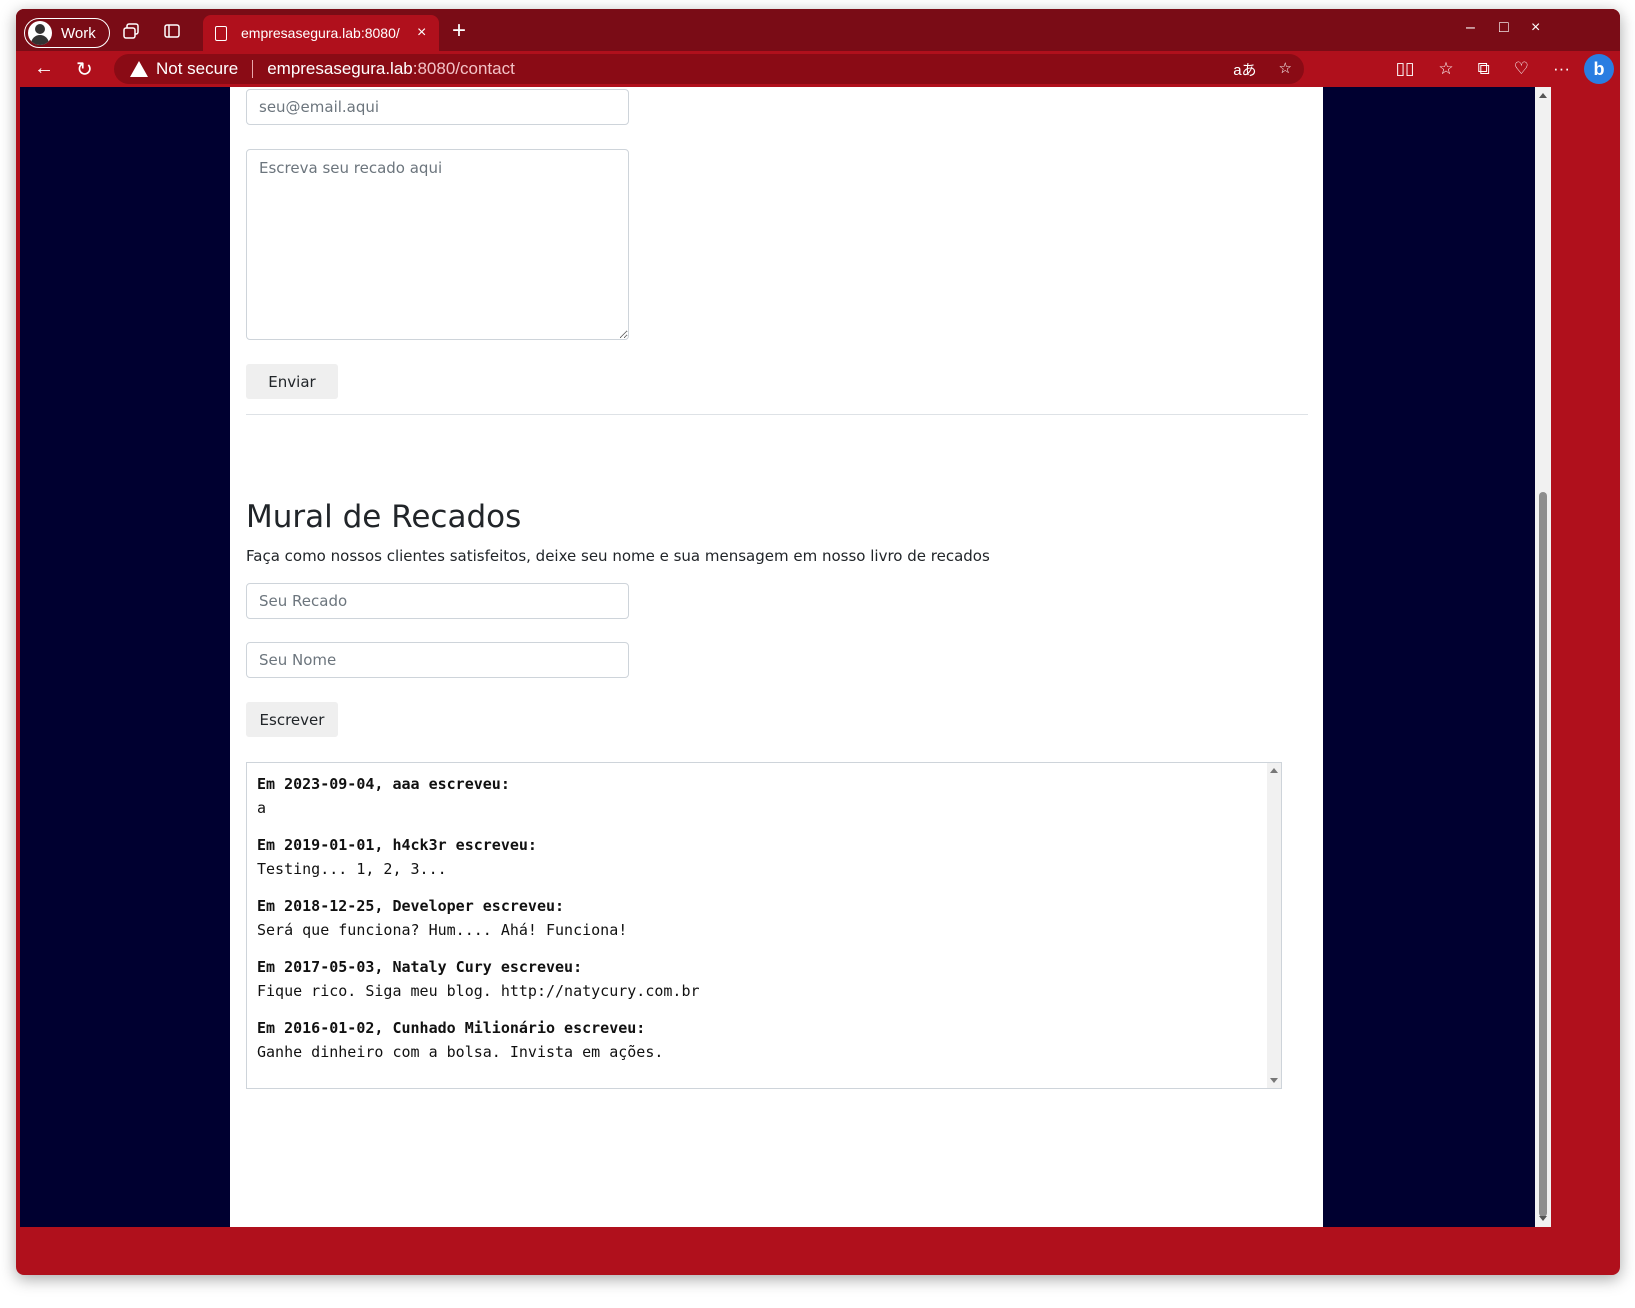  I want to click on avatar-icon, so click(40, 33).